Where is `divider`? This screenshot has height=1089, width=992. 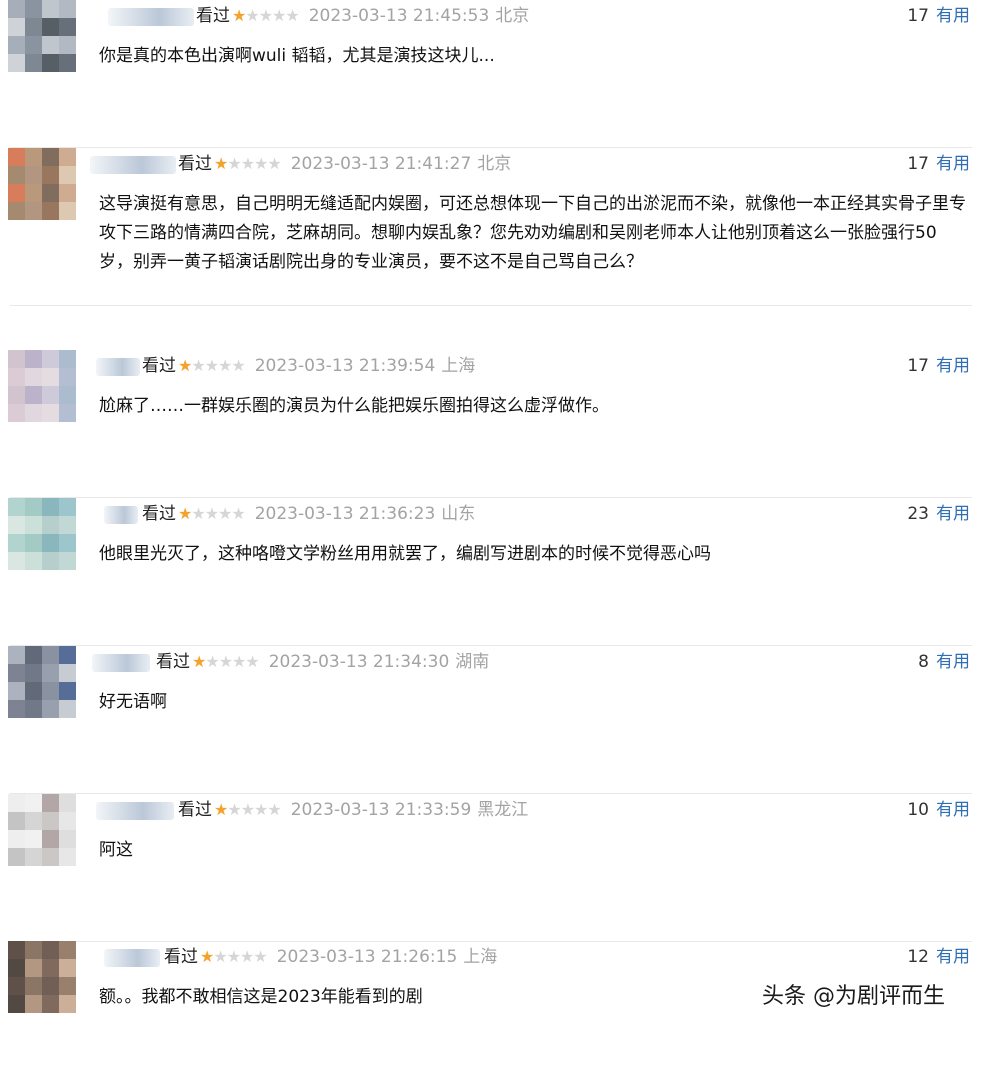
divider is located at coordinates (491, 305).